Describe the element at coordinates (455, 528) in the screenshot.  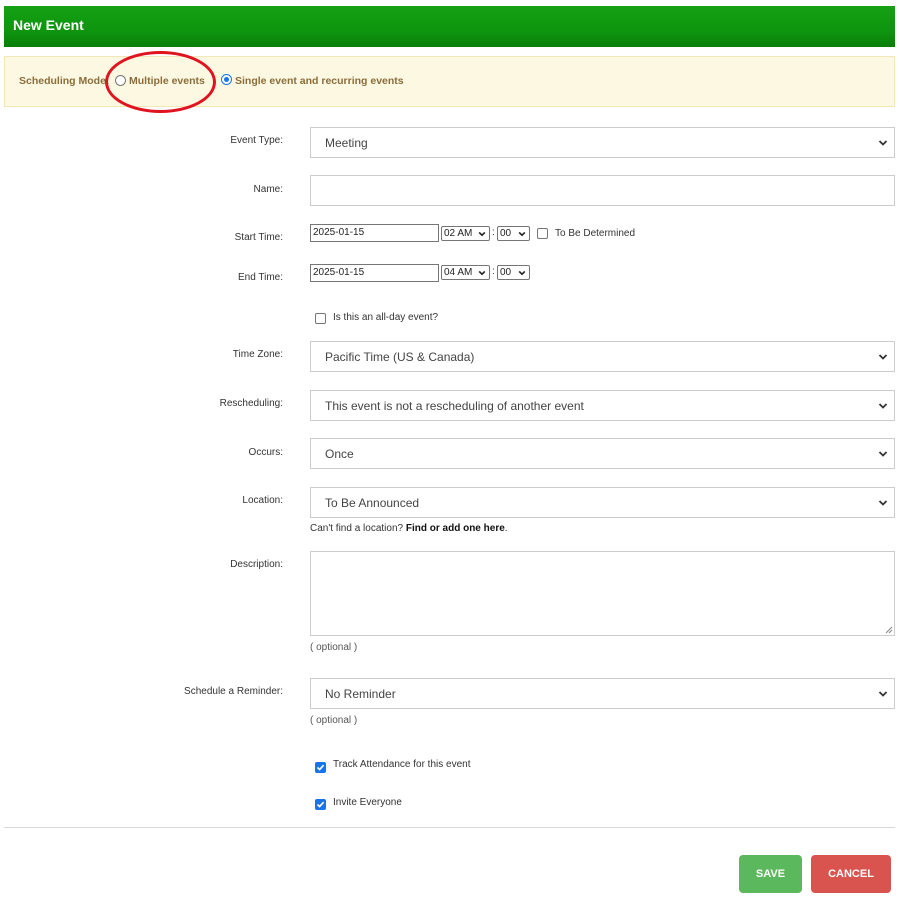
I see `find-location-link: Find or add one here` at that location.